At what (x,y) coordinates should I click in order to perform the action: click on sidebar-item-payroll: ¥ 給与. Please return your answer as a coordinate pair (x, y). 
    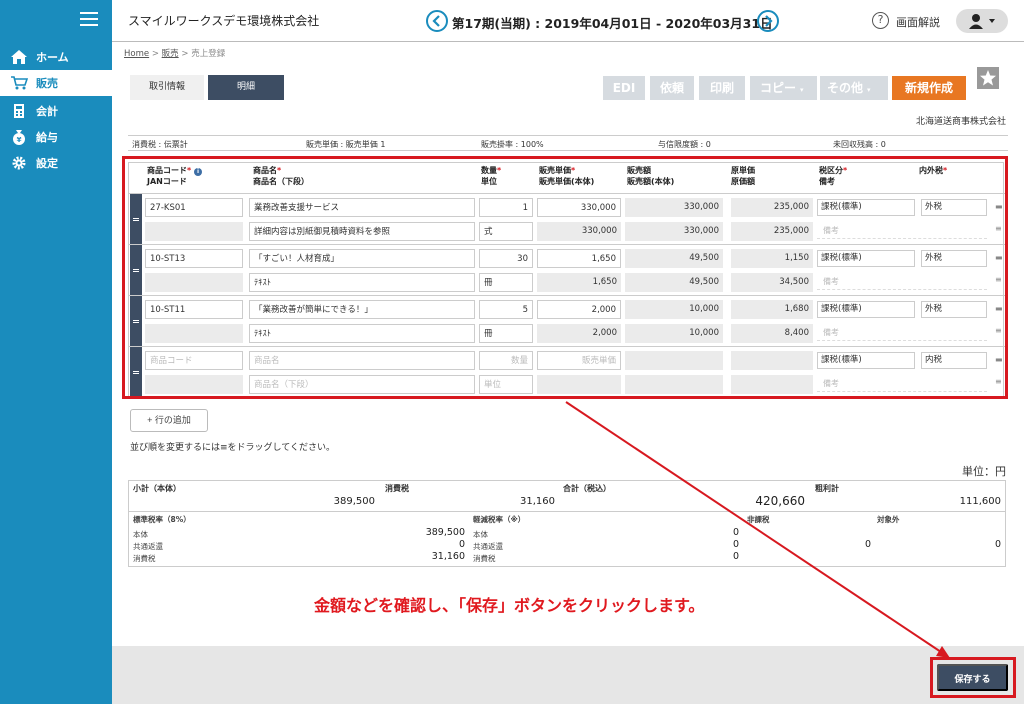
    Looking at the image, I should click on (56, 137).